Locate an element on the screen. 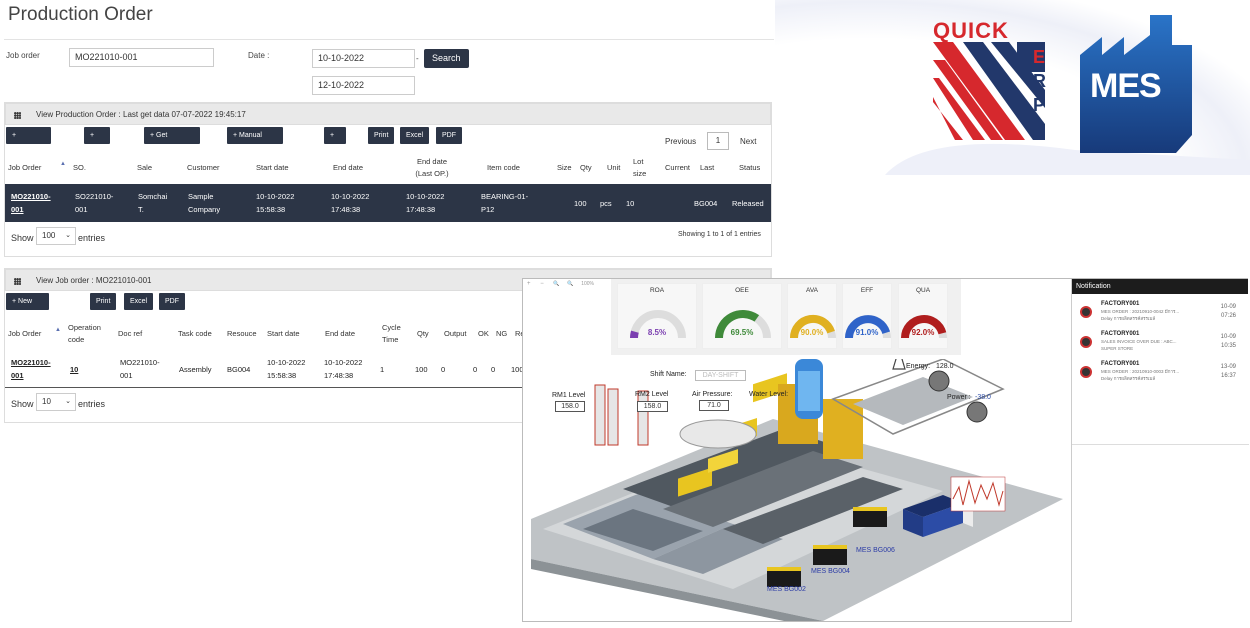 The image size is (1250, 628). job-col-operation-code: Operation code is located at coordinates (88, 334).